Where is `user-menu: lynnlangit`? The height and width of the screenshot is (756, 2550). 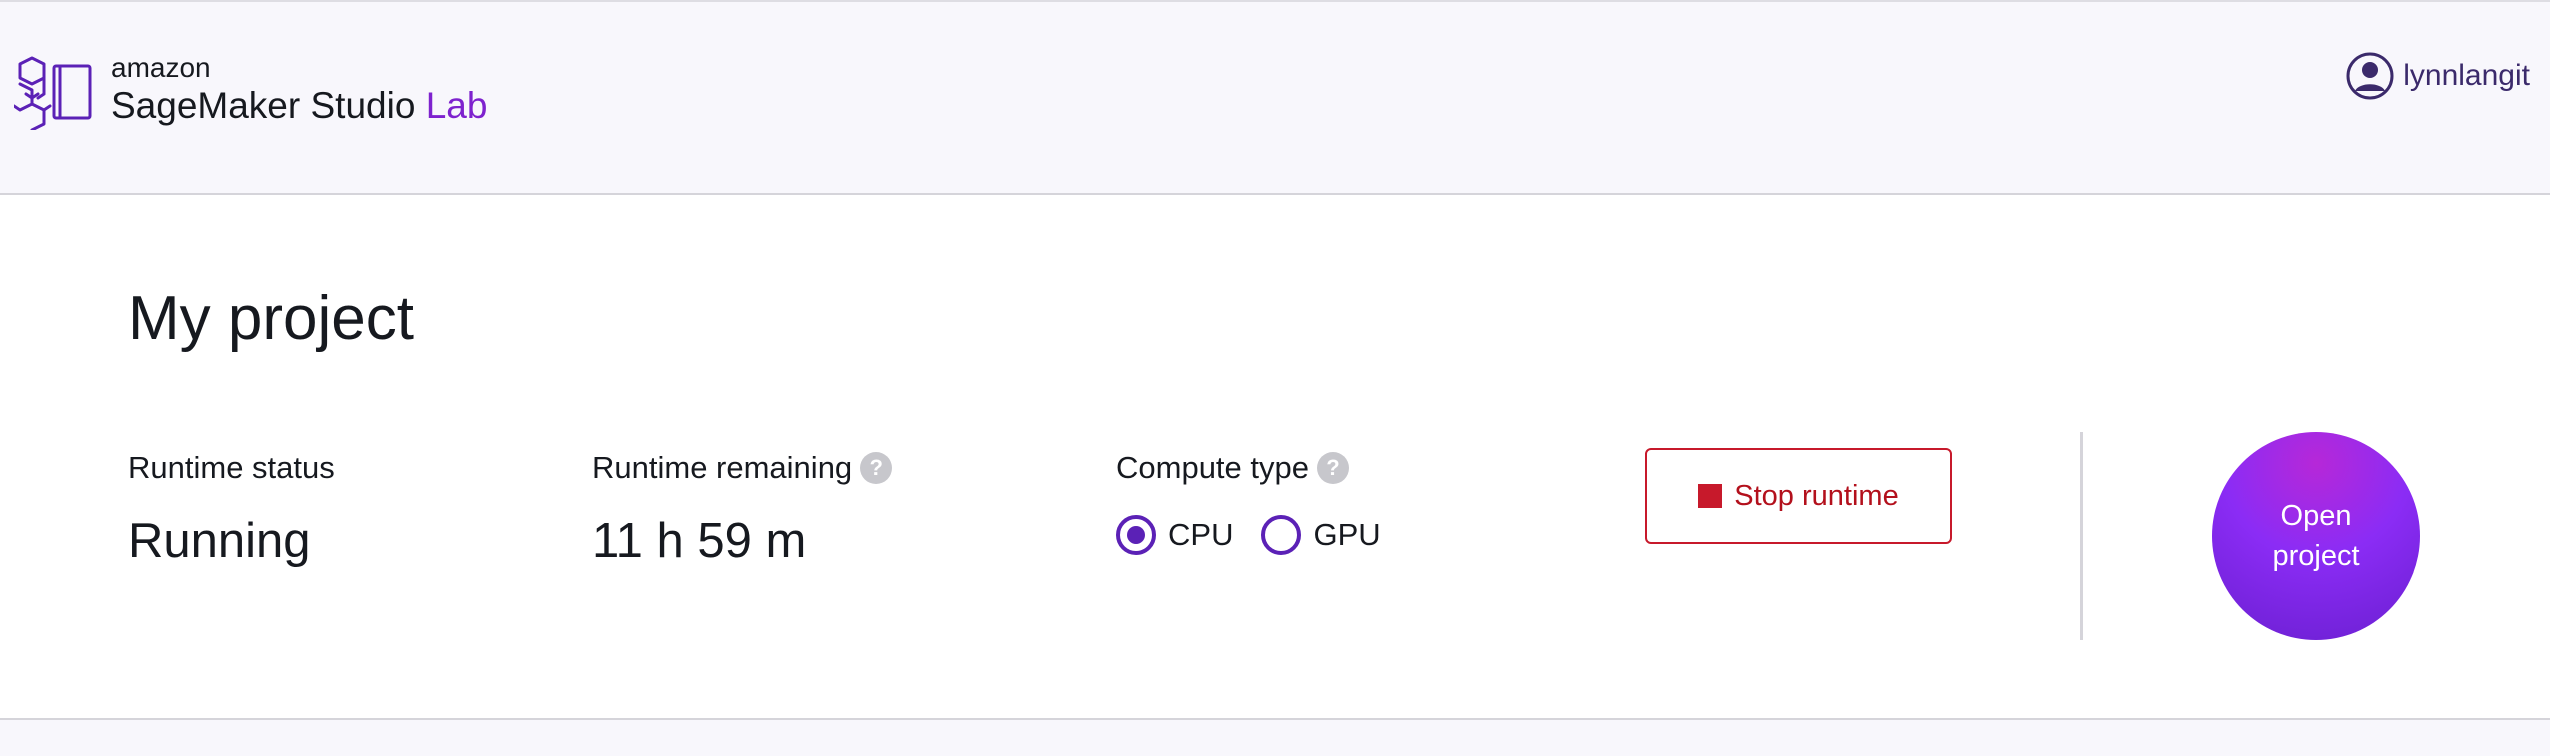
user-menu: lynnlangit is located at coordinates (2437, 76).